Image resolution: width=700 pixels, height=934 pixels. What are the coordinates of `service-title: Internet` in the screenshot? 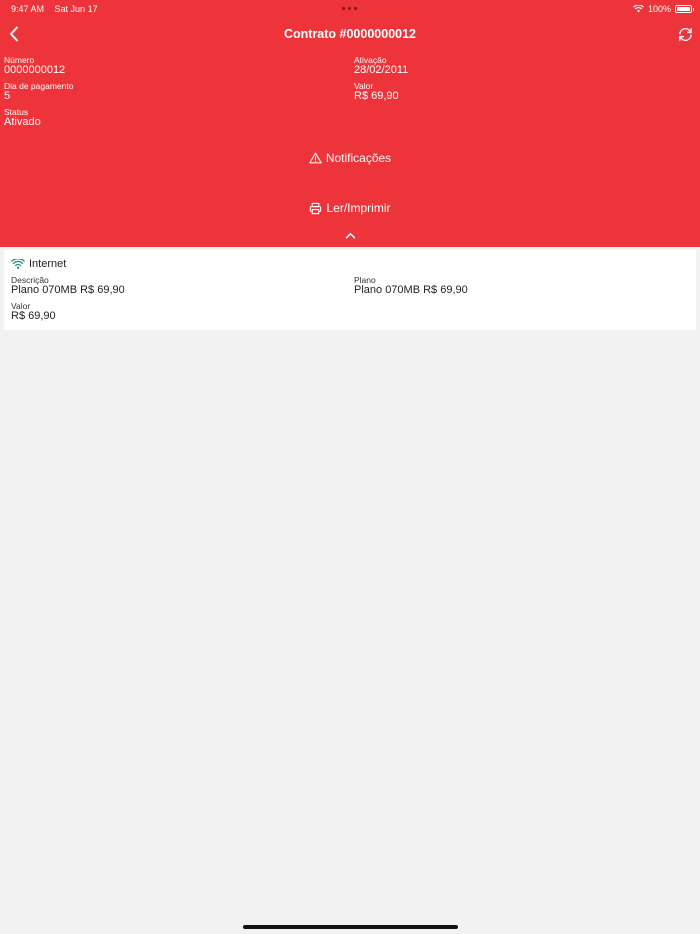 It's located at (38, 264).